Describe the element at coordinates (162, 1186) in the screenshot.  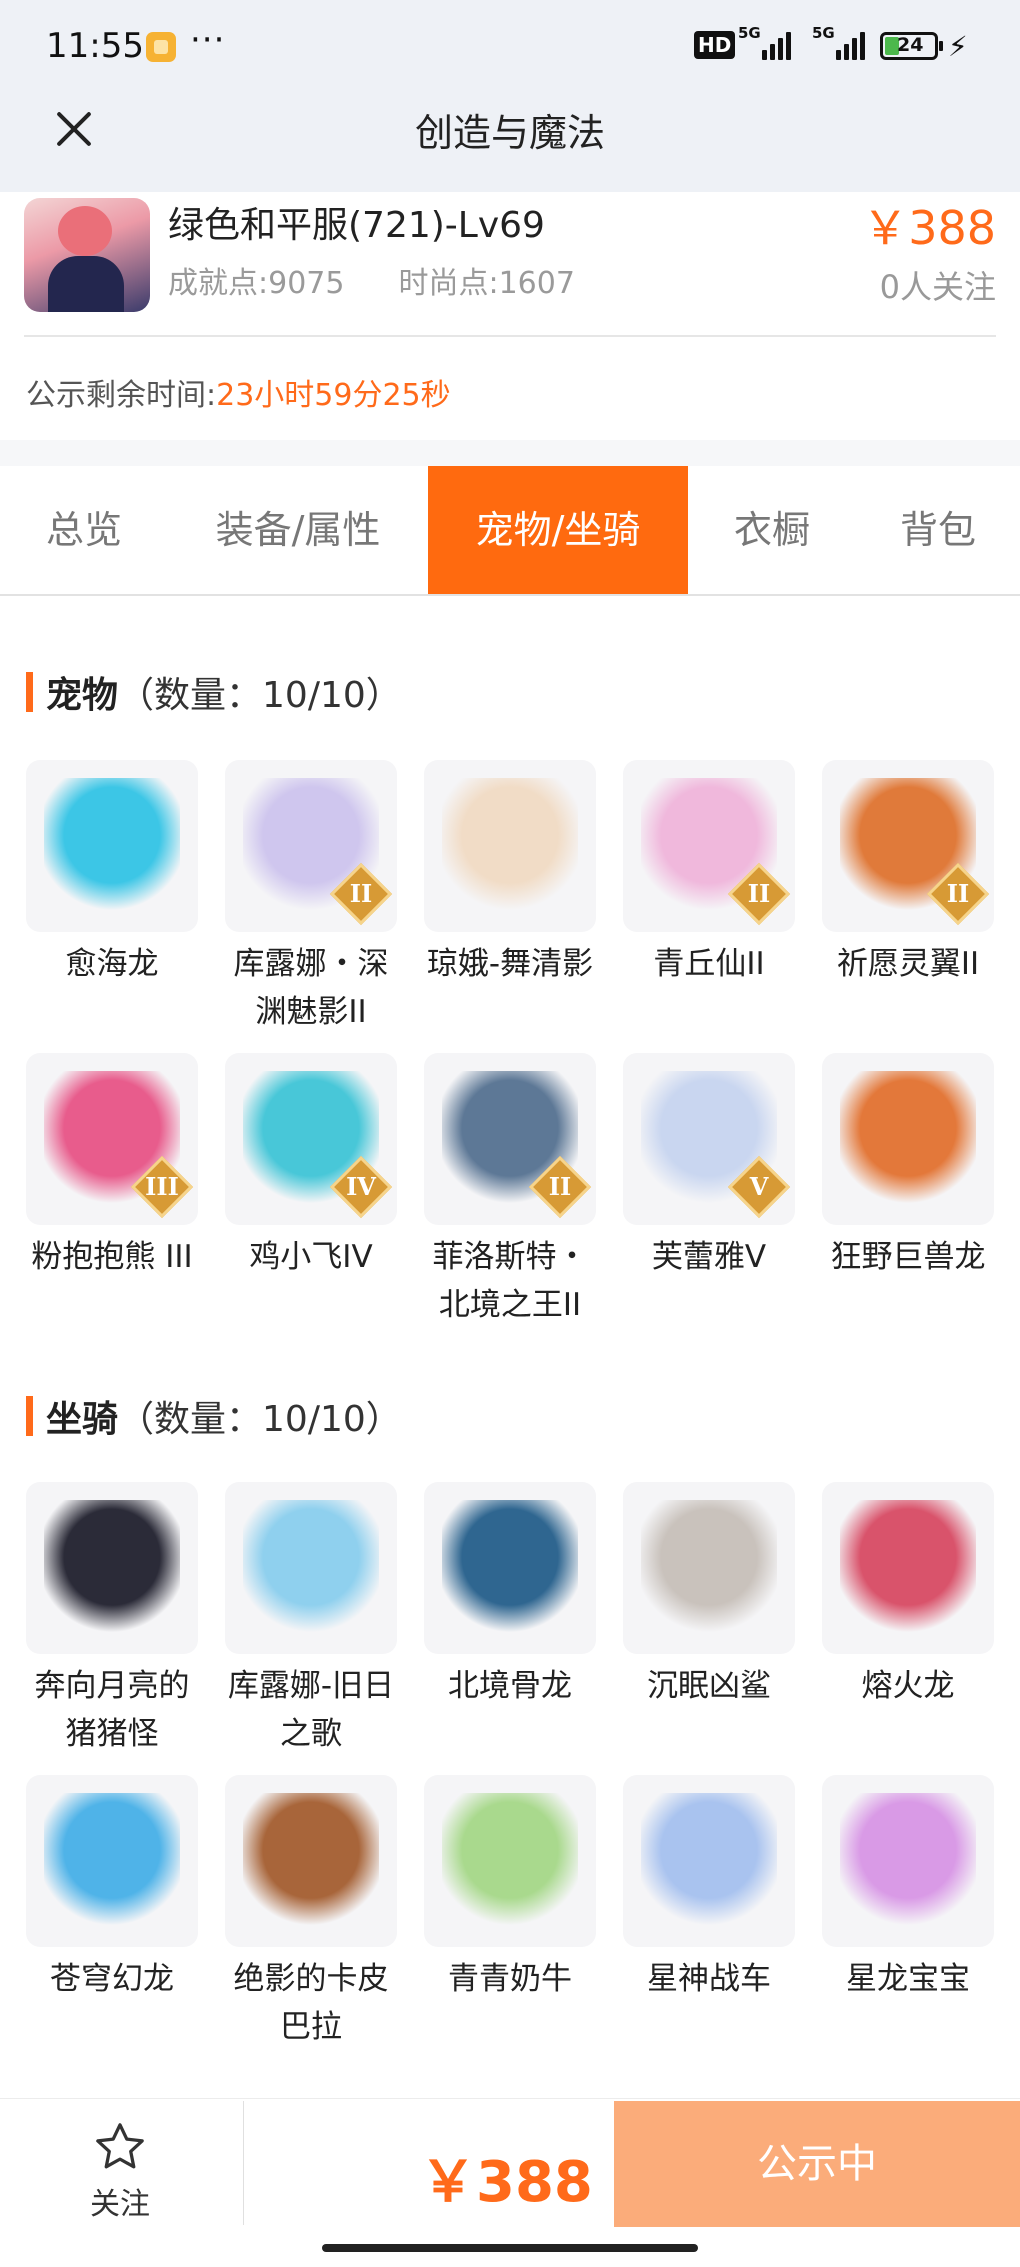
I see `tier-badge-text: III` at that location.